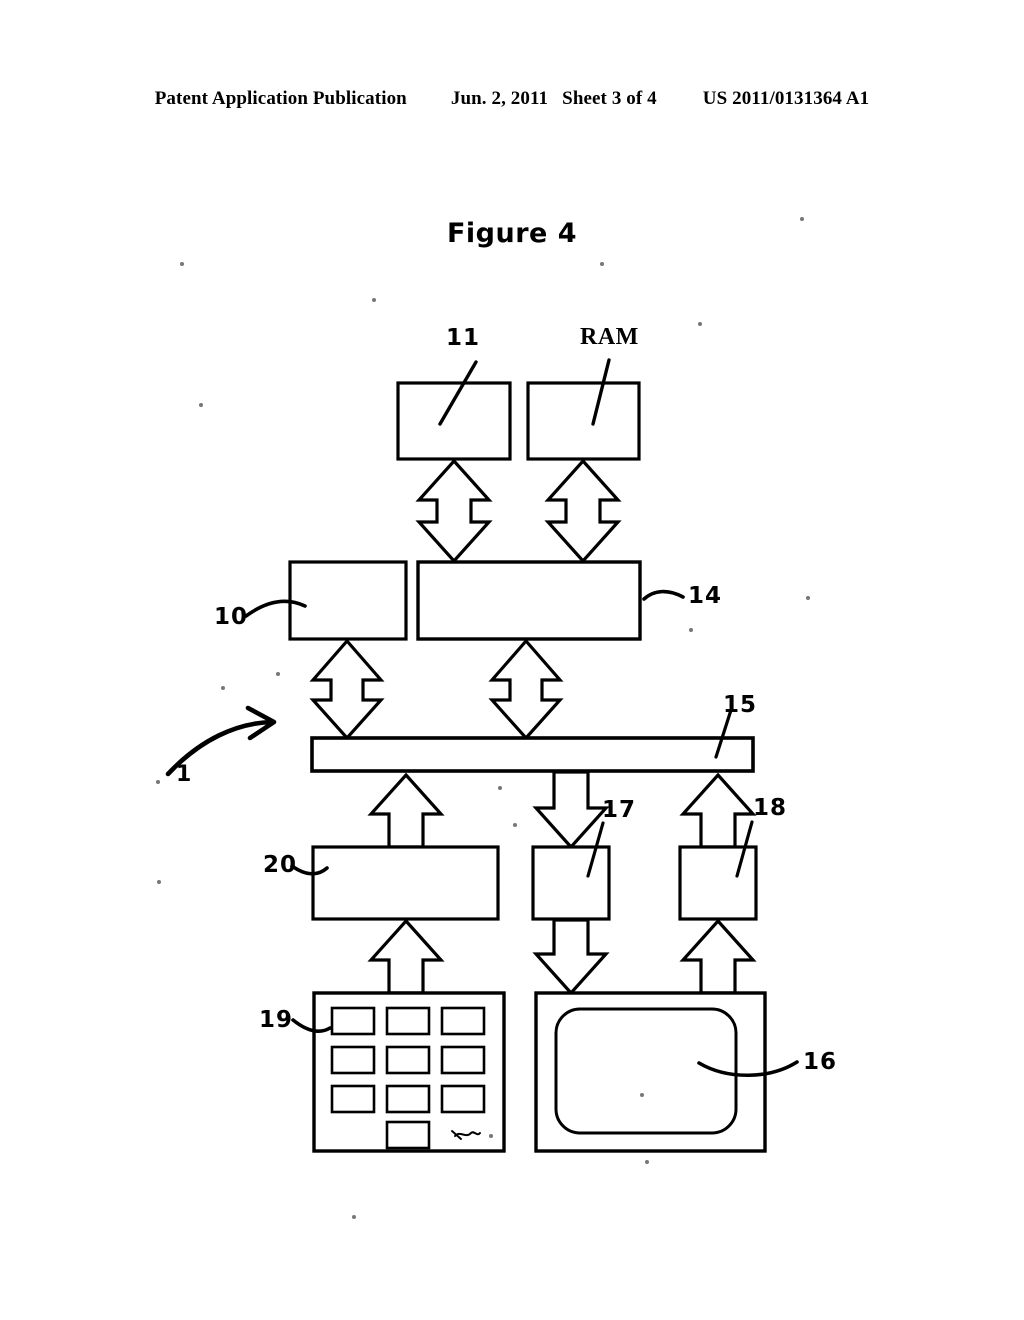  What do you see at coordinates (619, 810) in the screenshot?
I see `ref-label-17: 17` at bounding box center [619, 810].